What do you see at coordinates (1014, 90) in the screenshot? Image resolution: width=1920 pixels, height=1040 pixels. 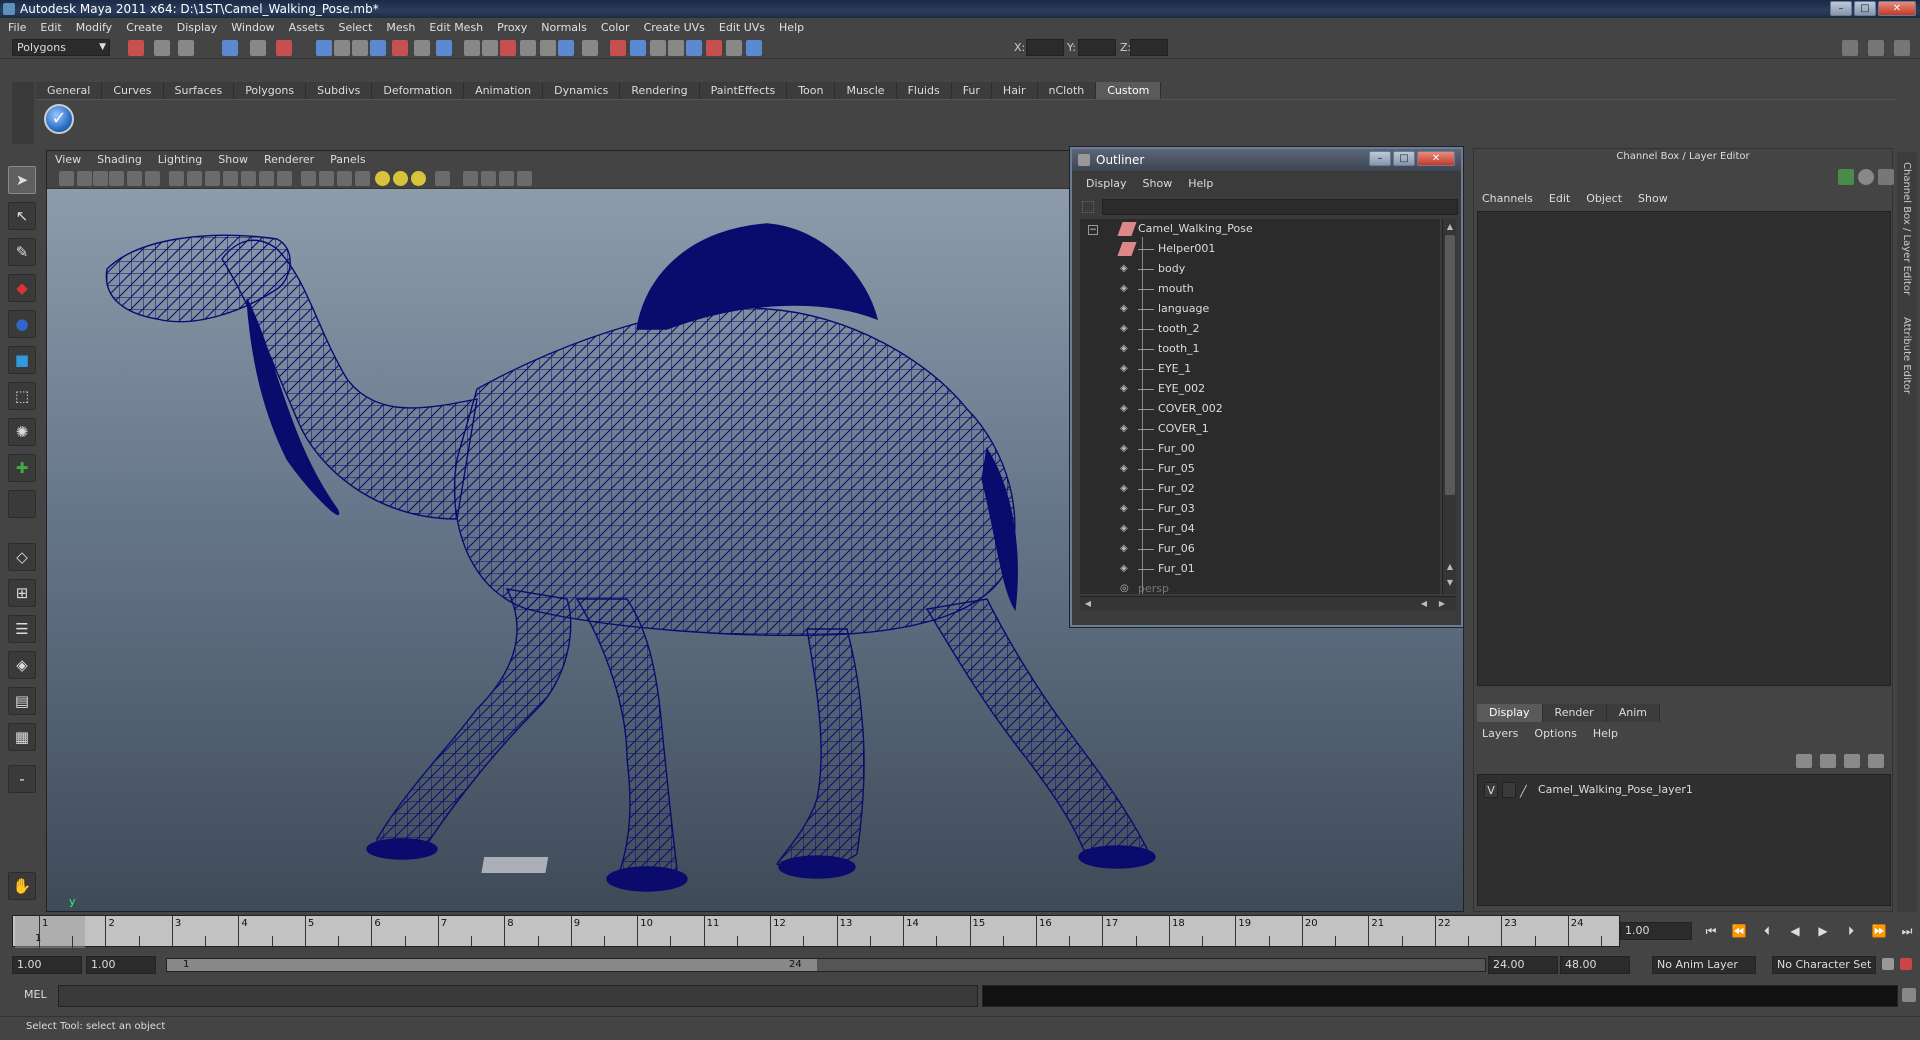 I see `shelf-tab-hair: Hair` at bounding box center [1014, 90].